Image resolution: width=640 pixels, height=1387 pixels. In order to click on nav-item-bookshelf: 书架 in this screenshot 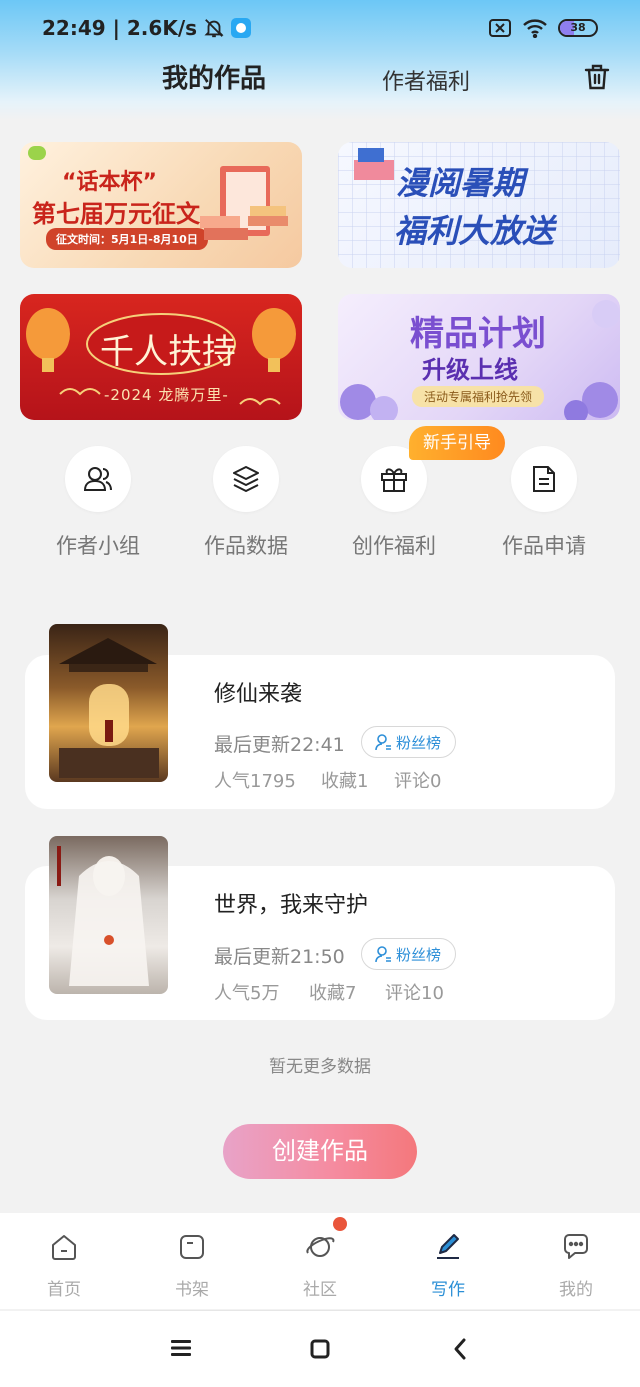, I will do `click(192, 1265)`.